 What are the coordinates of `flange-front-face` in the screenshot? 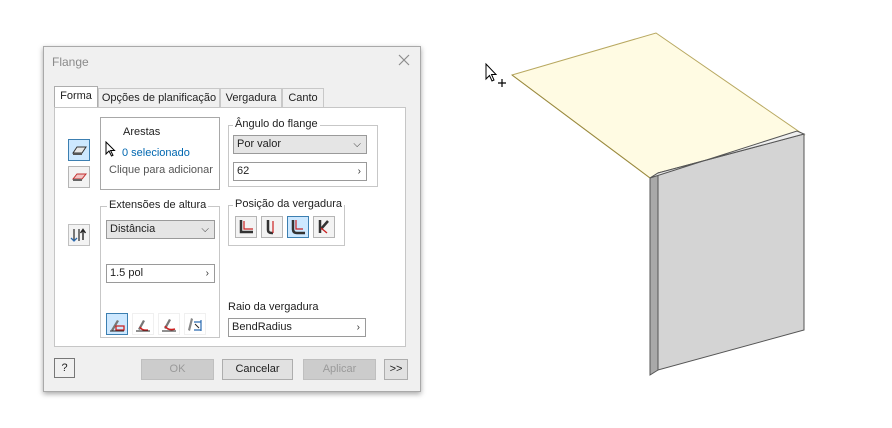 It's located at (731, 252).